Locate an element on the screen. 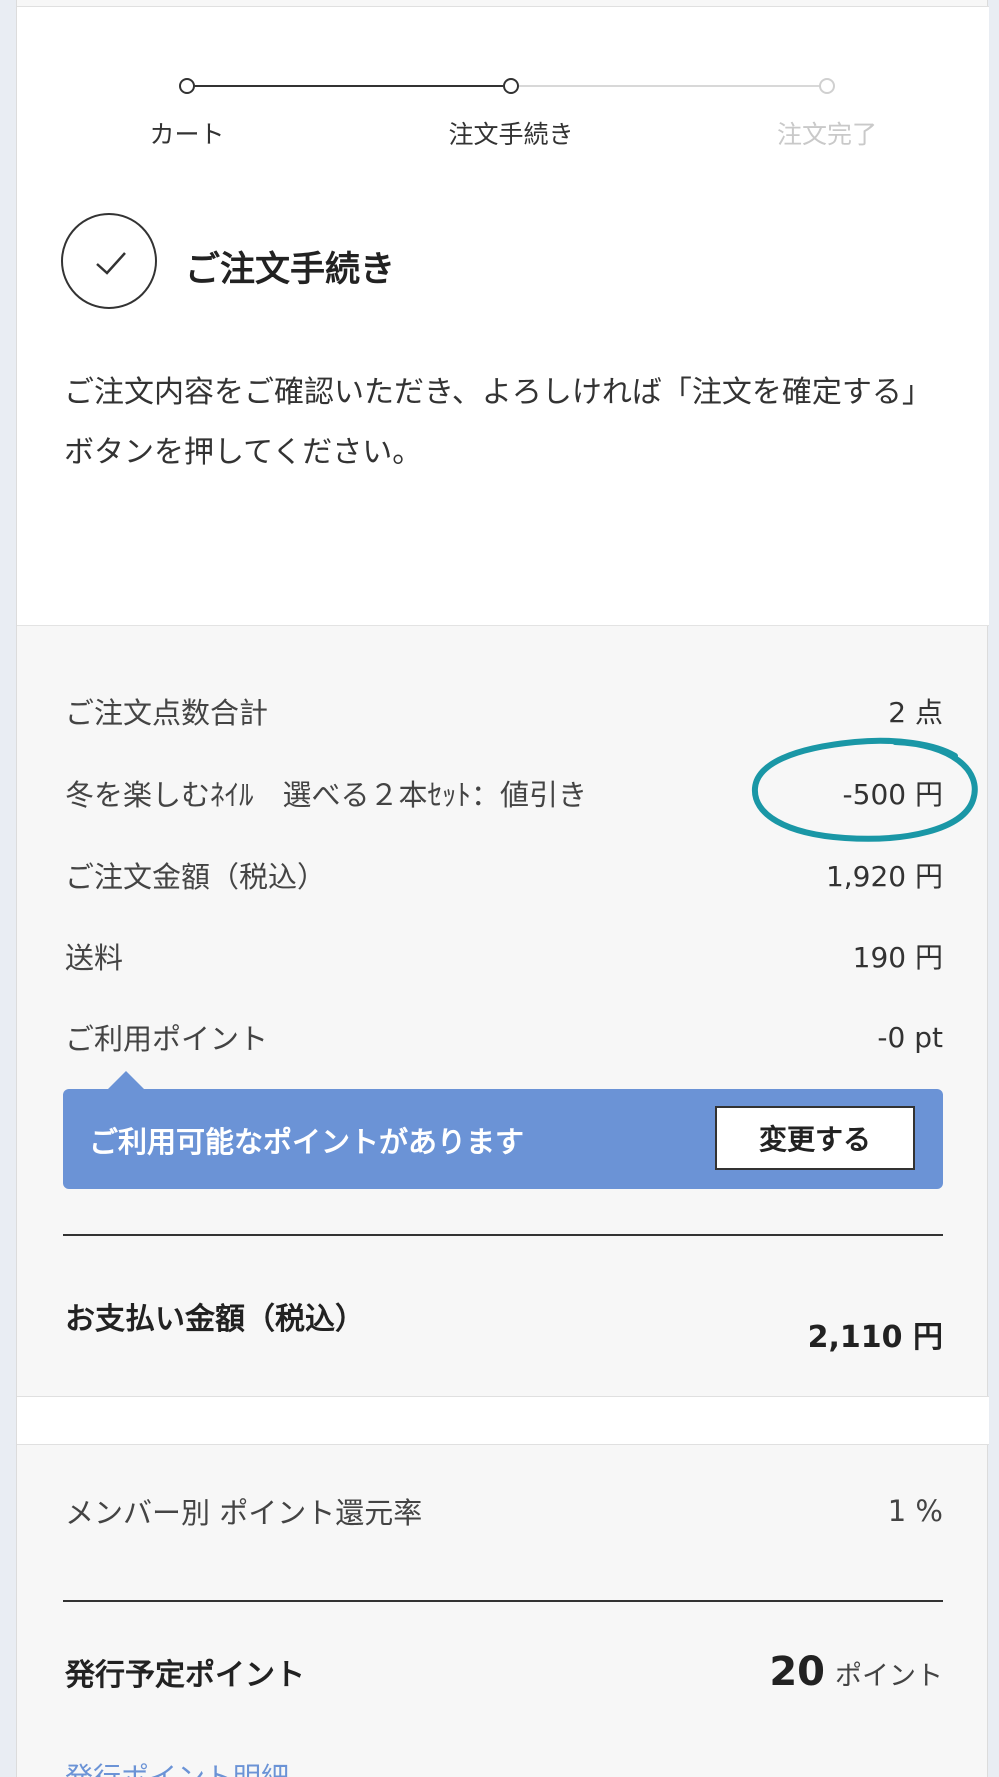  points-available-notice: ご利用可能なポイントがあります 変更する is located at coordinates (503, 1130).